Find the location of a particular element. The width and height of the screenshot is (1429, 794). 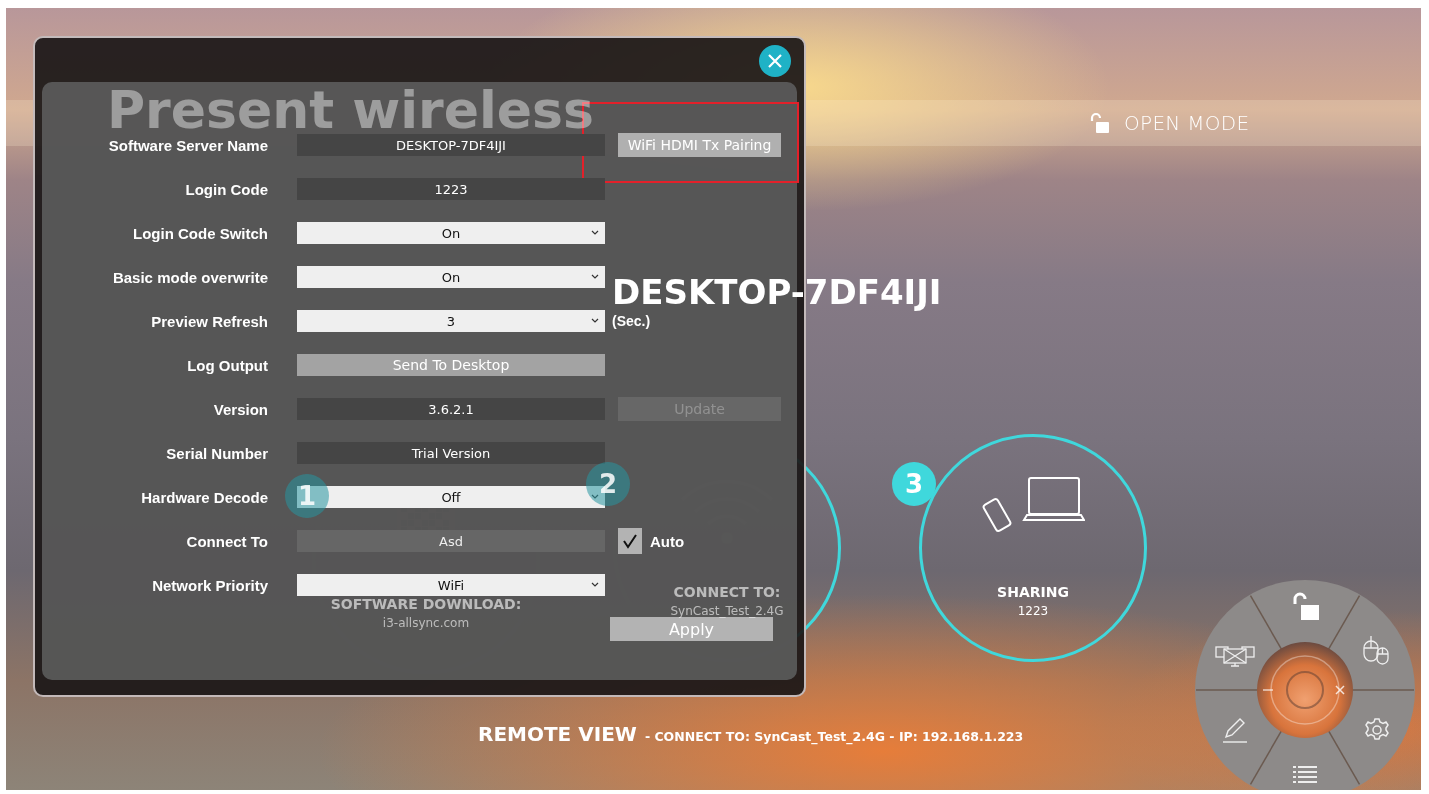

step-number-badge: 3 is located at coordinates (914, 484).